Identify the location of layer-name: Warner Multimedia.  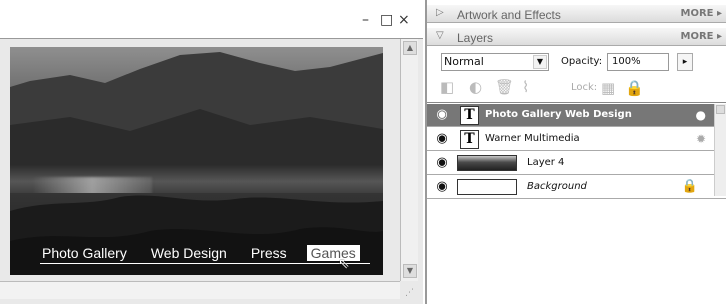
(532, 138).